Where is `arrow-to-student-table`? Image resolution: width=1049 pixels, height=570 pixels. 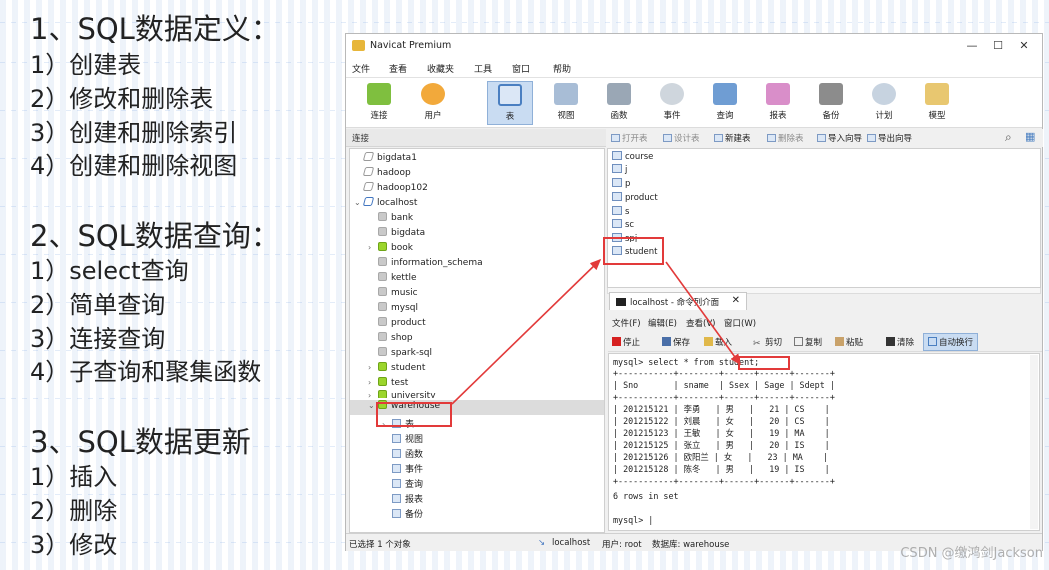
arrow-to-student-table is located at coordinates (526, 331).